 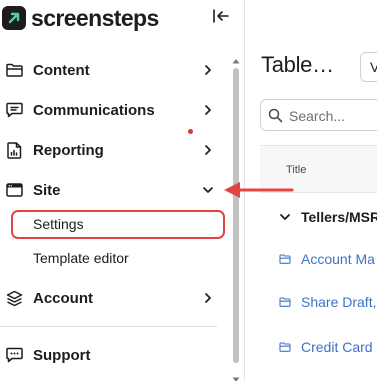 What do you see at coordinates (339, 217) in the screenshot?
I see `table-group-label: Tellers/MSR` at bounding box center [339, 217].